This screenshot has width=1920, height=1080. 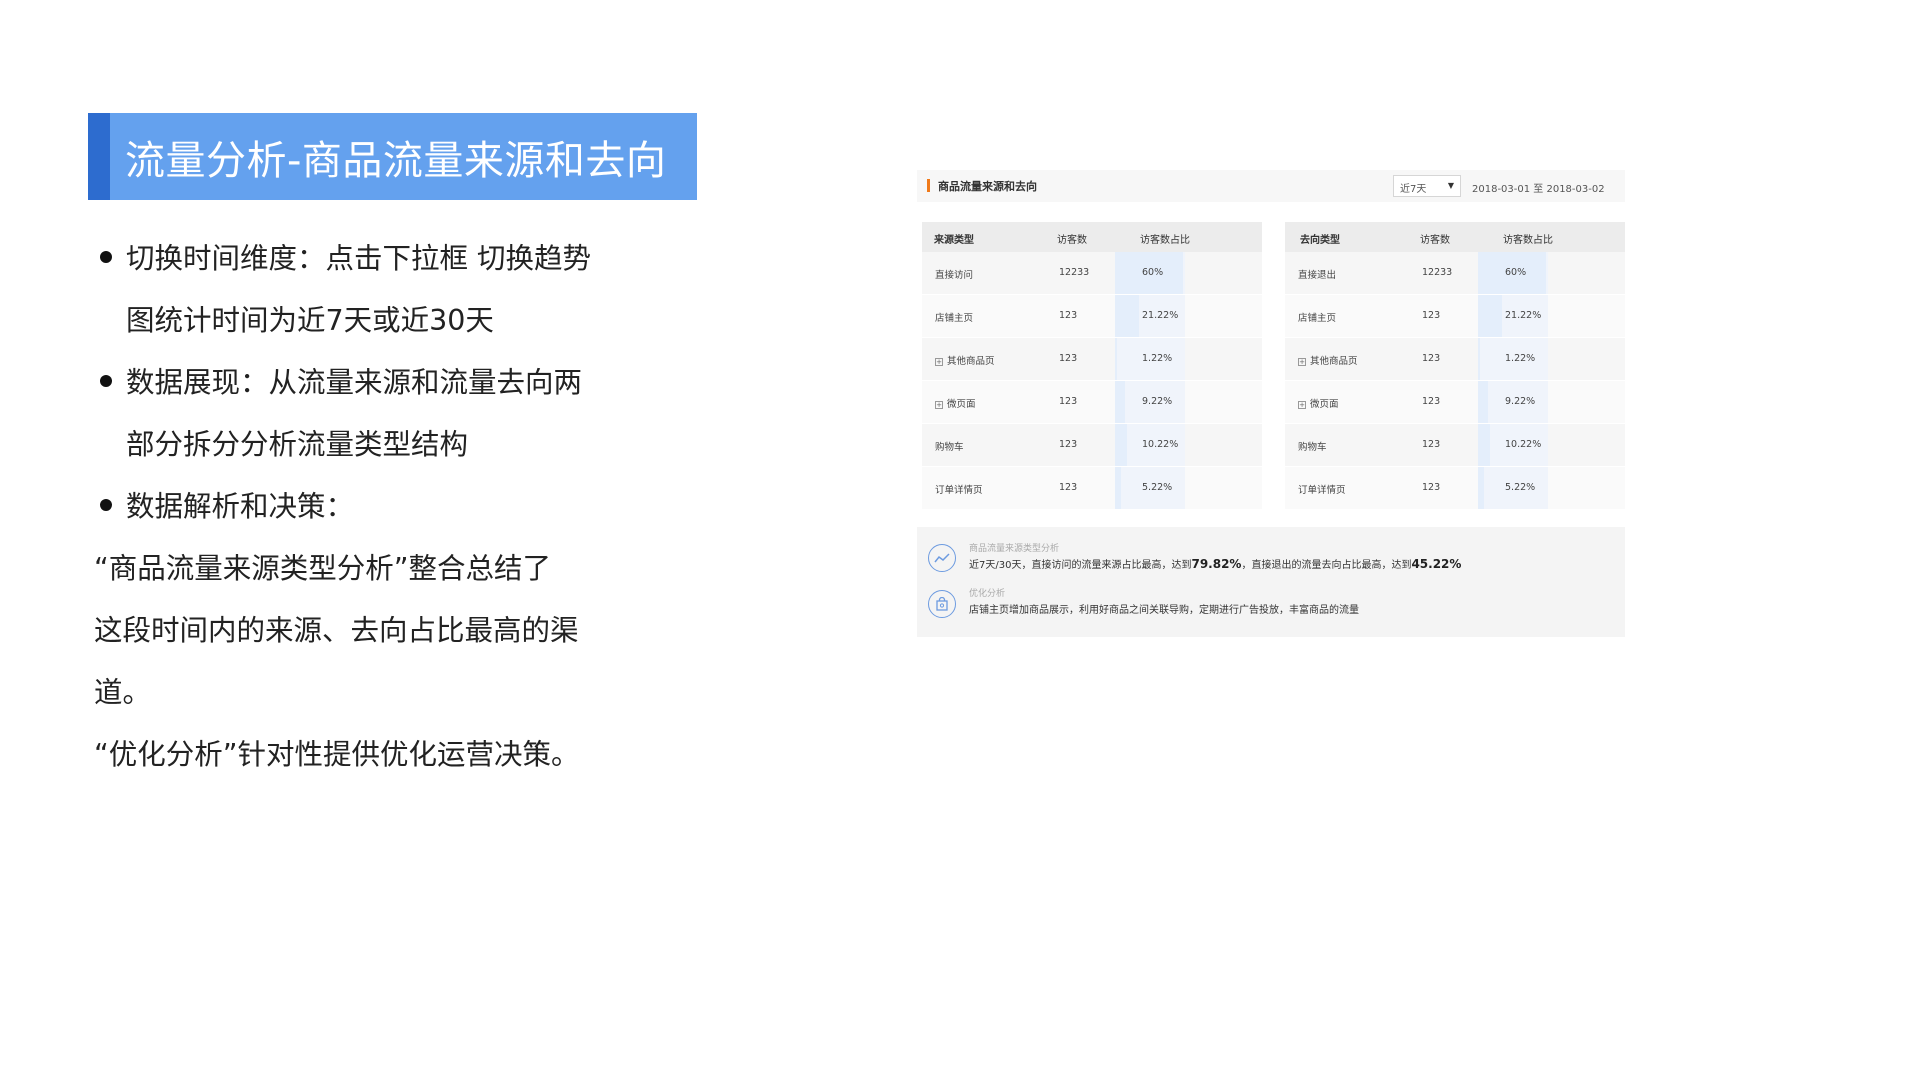 What do you see at coordinates (942, 558) in the screenshot?
I see `line-chart-icon` at bounding box center [942, 558].